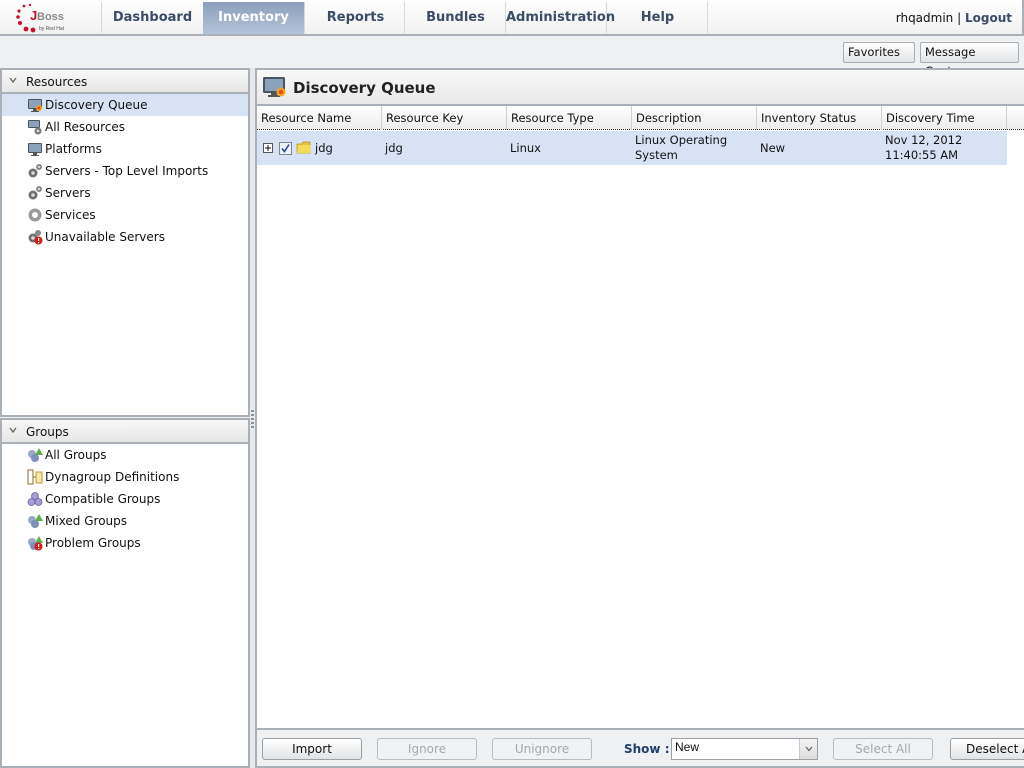  Describe the element at coordinates (35, 499) in the screenshot. I see `compatible-group-icon` at that location.